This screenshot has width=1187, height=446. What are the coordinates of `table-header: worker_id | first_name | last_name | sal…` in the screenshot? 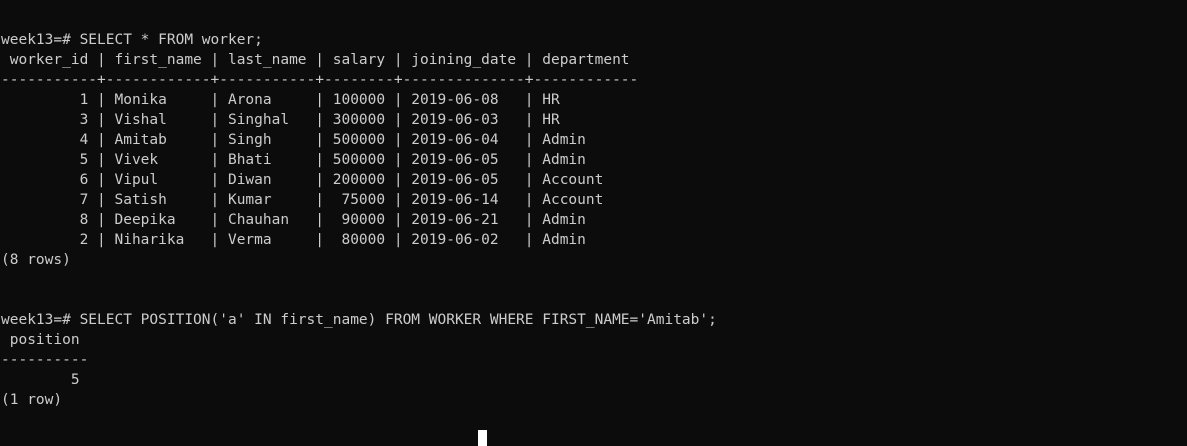 It's located at (315, 60).